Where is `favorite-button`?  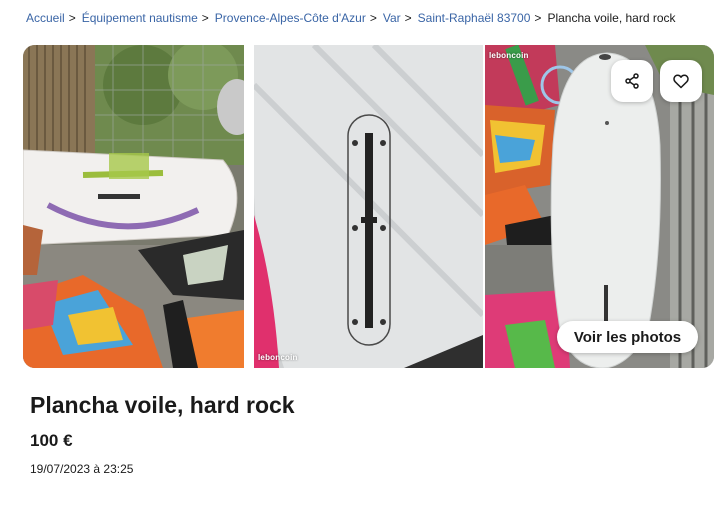
favorite-button is located at coordinates (681, 81).